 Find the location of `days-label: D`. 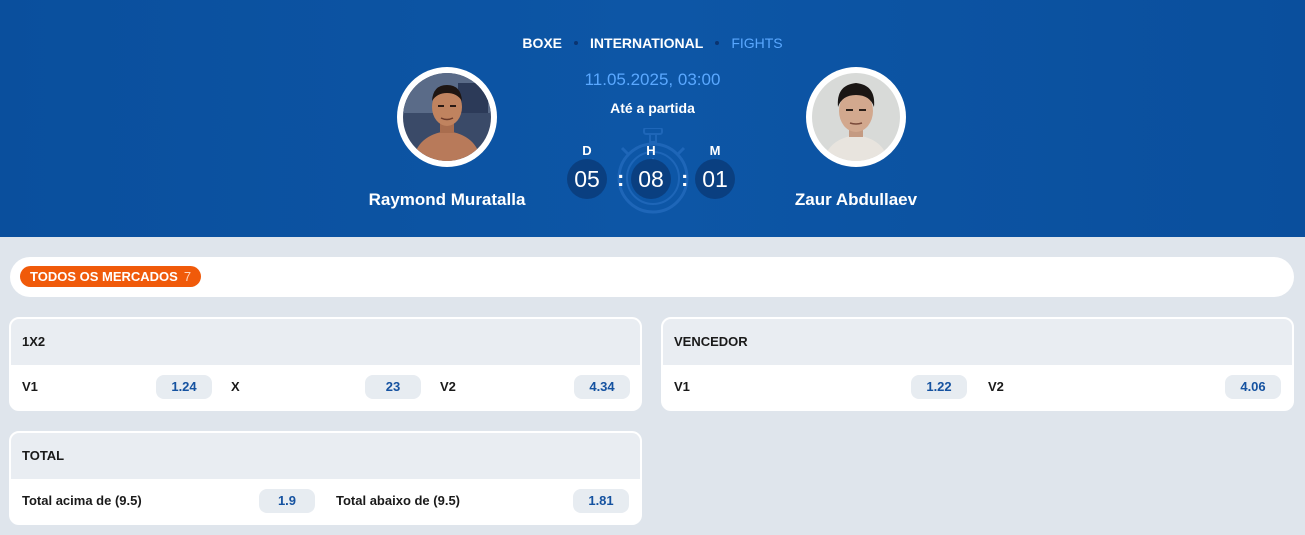

days-label: D is located at coordinates (587, 150).